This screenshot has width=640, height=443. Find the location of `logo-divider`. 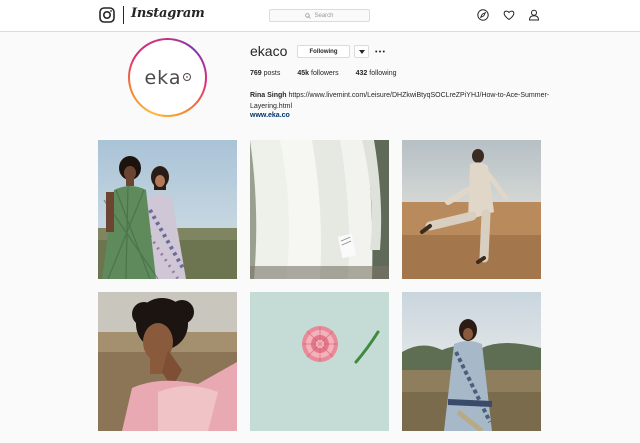

logo-divider is located at coordinates (123, 15).